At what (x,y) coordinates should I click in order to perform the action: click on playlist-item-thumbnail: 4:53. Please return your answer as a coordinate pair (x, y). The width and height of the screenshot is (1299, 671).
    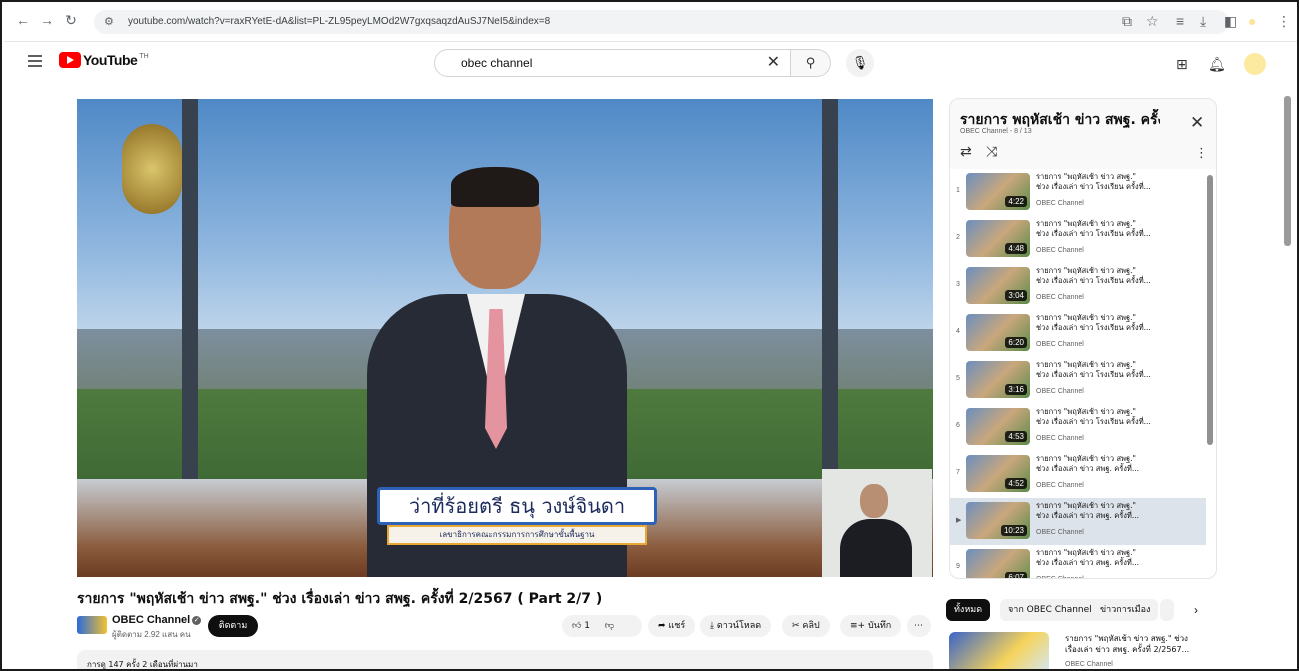
    Looking at the image, I should click on (998, 426).